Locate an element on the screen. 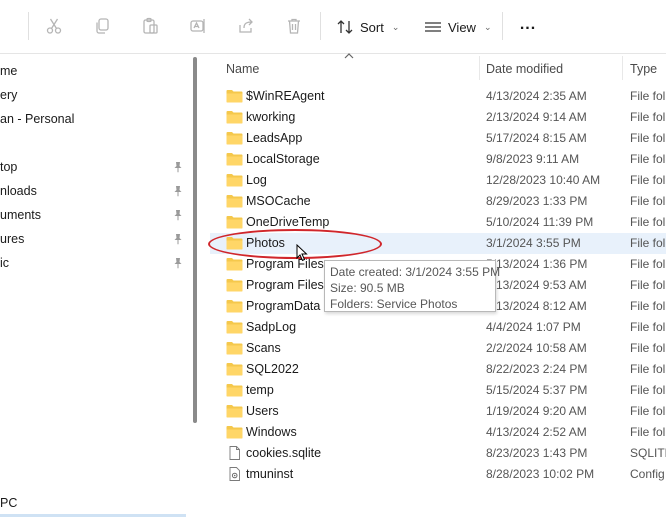 The image size is (666, 518). file-name: $WinREAgent is located at coordinates (285, 96).